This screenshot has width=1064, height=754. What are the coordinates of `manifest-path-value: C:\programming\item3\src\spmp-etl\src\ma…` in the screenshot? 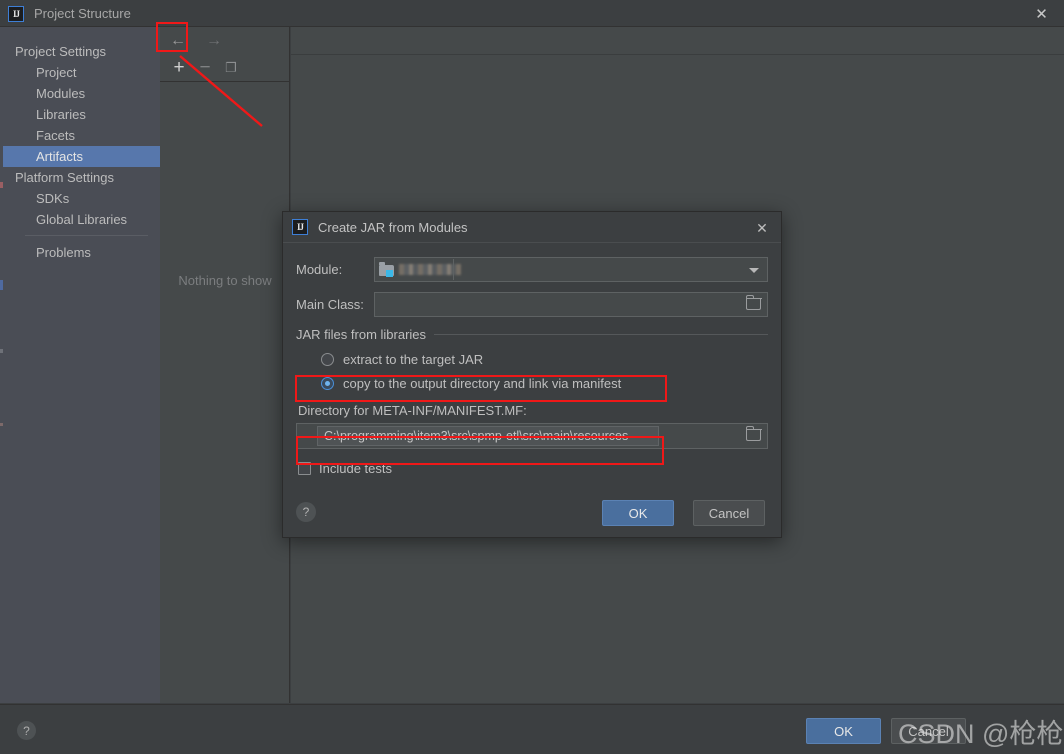 It's located at (488, 436).